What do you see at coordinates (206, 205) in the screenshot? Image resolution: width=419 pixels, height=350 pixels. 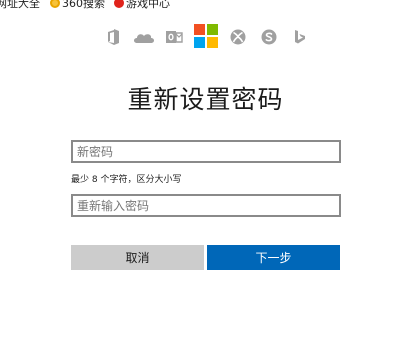 I see `confirm-password-input` at bounding box center [206, 205].